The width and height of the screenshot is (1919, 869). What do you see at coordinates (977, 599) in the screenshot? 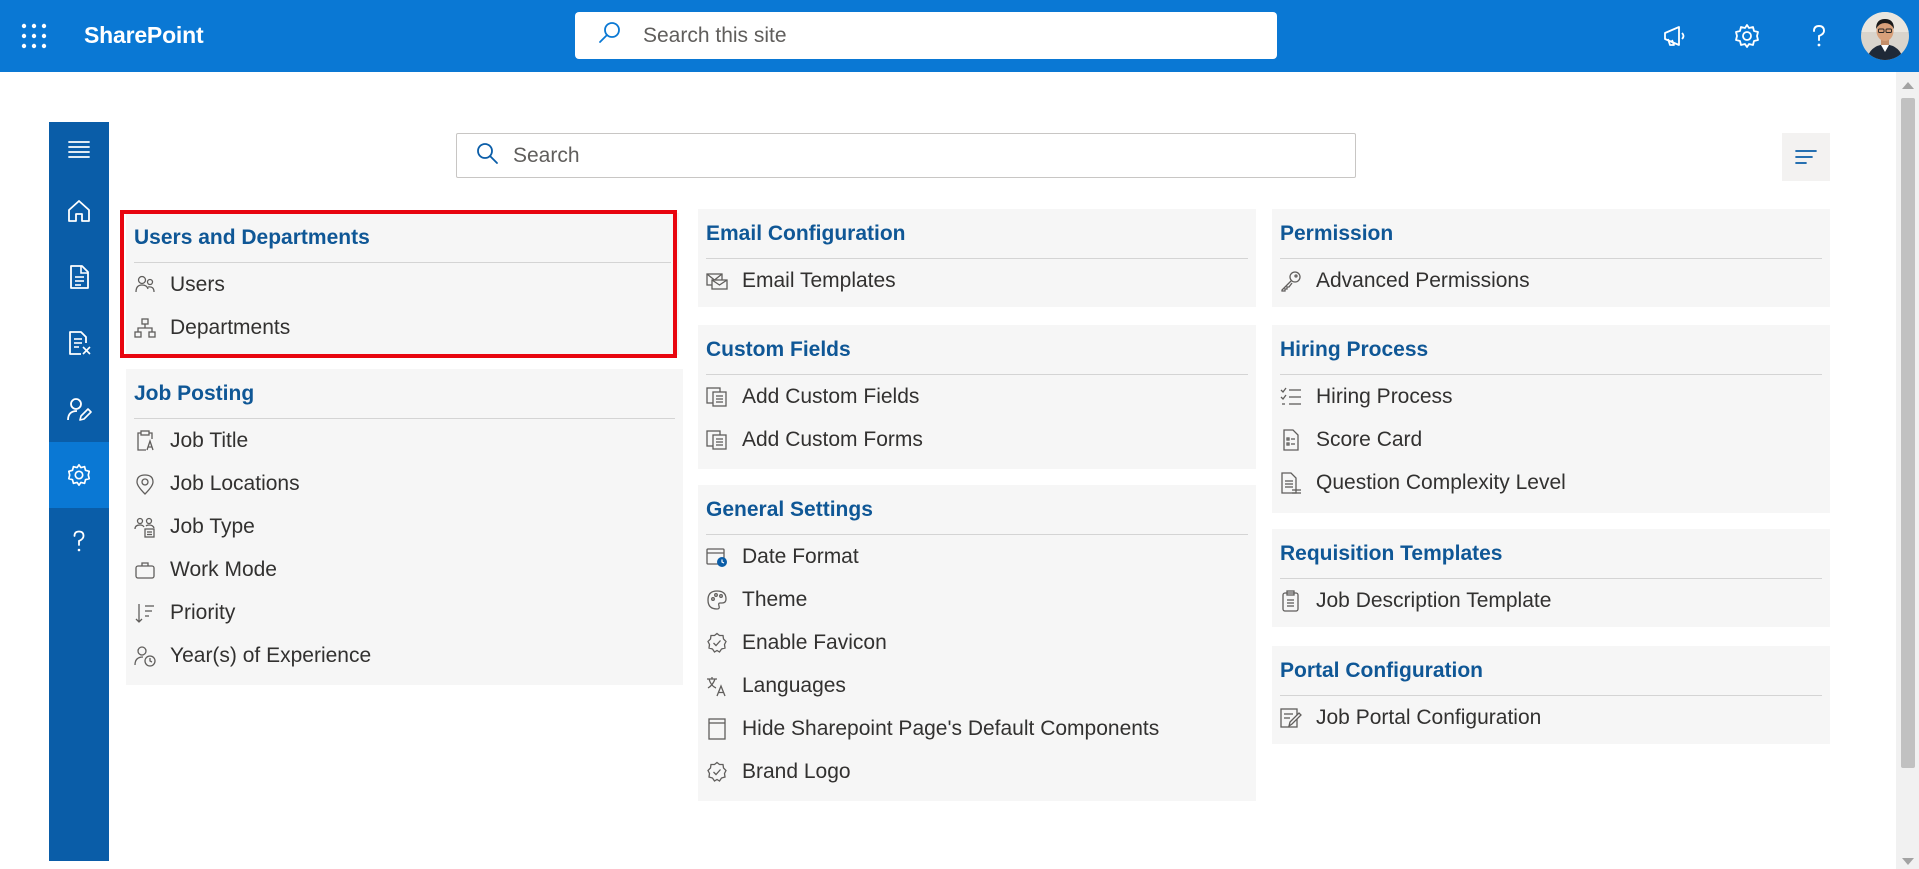
I see `settings-item-theme: Theme` at bounding box center [977, 599].